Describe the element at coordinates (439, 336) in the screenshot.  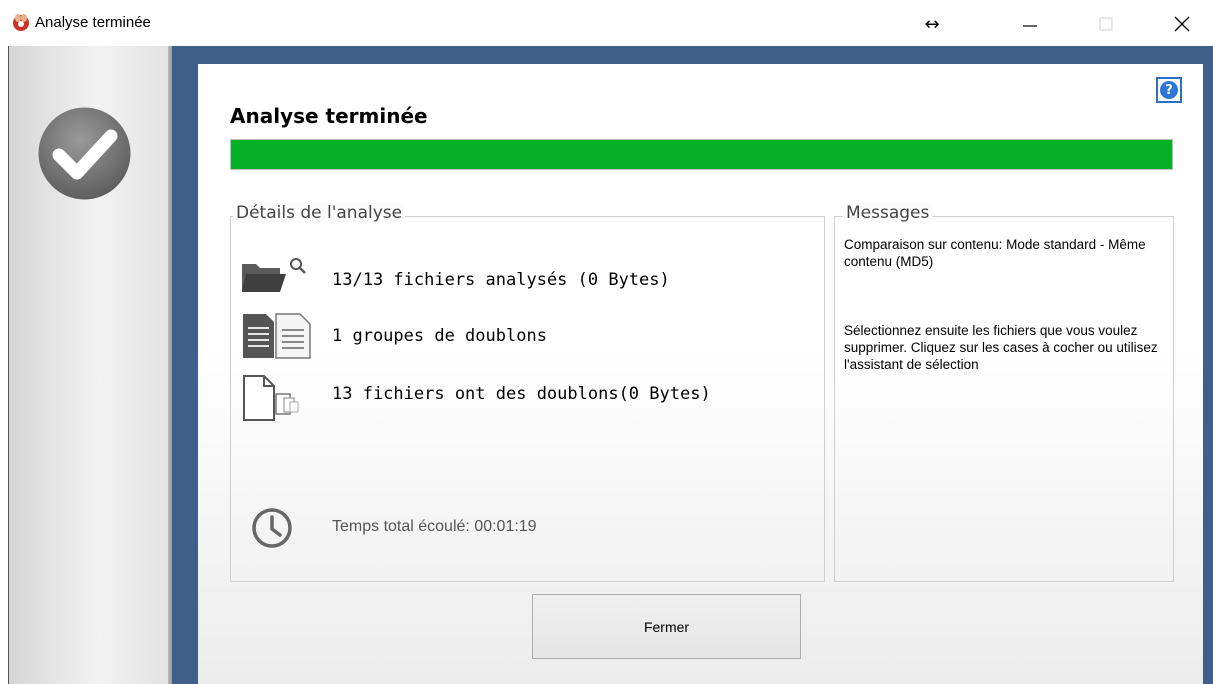
I see `detail-duplicate-groups: 1 groupes de doublons` at that location.